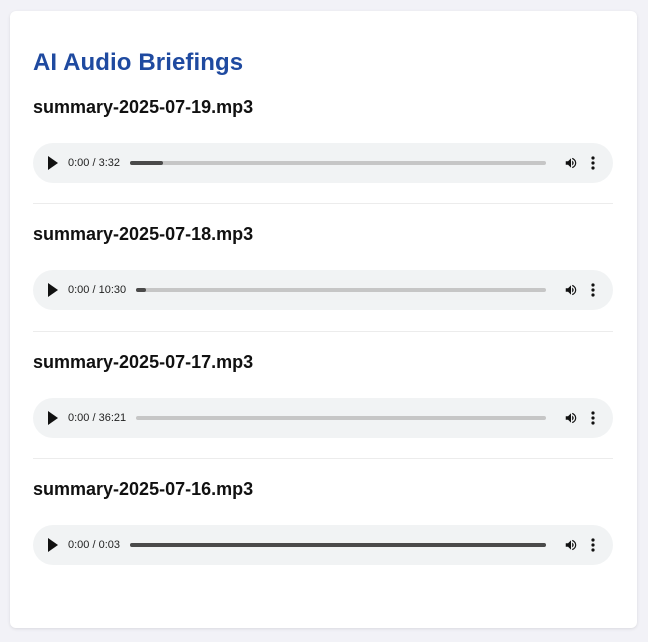 The width and height of the screenshot is (648, 642). What do you see at coordinates (97, 418) in the screenshot?
I see `time-display: 0:00 / 36:21` at bounding box center [97, 418].